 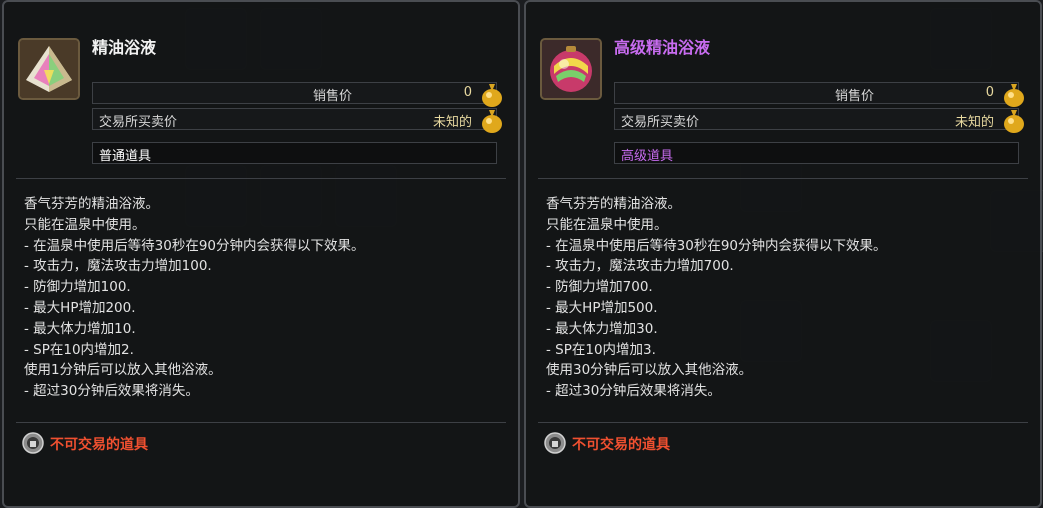 I want to click on description-line: - SP在10内增加2., so click(x=79, y=349).